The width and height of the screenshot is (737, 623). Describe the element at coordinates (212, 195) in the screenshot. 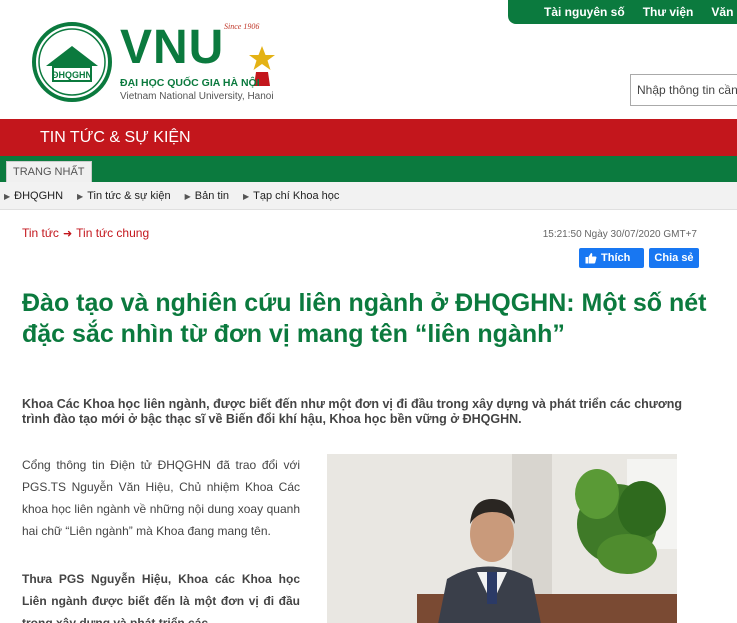

I see `subnav-label: Bản tin` at that location.